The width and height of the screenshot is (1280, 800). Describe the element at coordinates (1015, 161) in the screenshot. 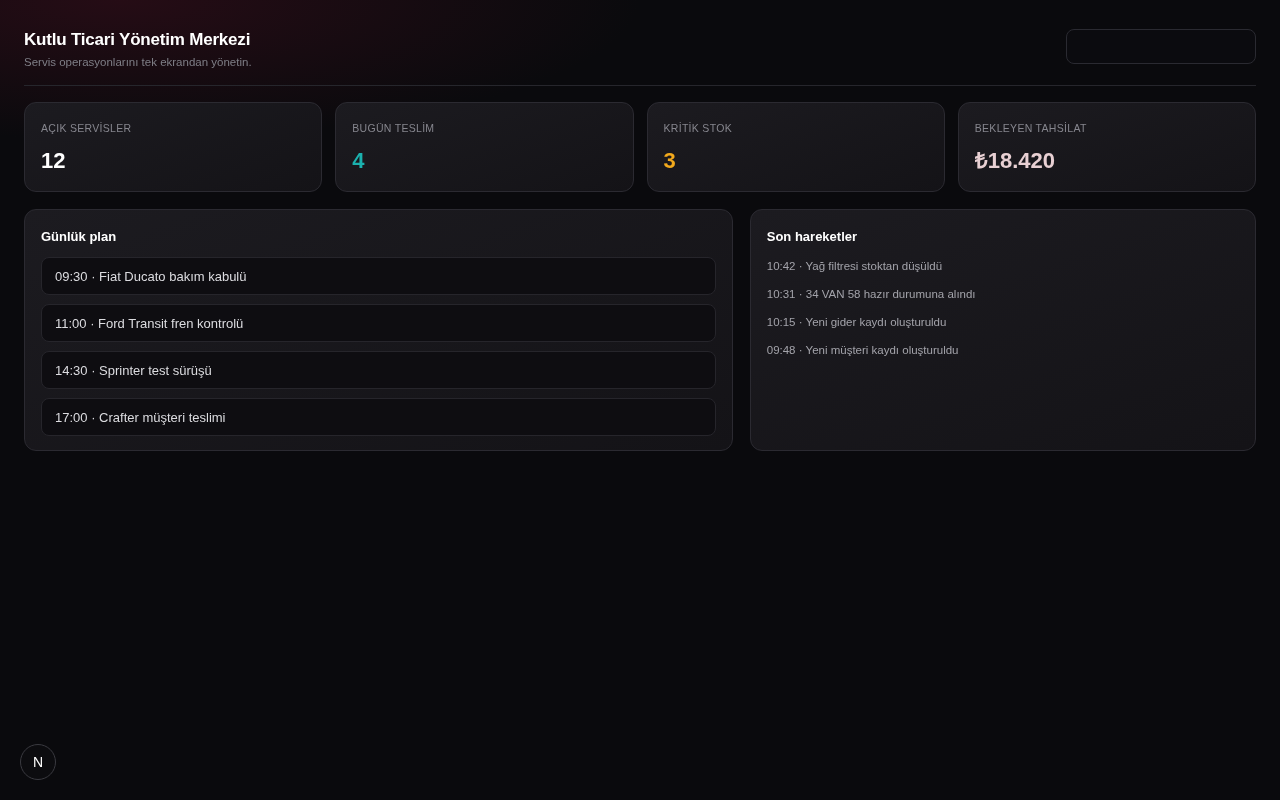

I see `stat-value: ₺18.420` at that location.